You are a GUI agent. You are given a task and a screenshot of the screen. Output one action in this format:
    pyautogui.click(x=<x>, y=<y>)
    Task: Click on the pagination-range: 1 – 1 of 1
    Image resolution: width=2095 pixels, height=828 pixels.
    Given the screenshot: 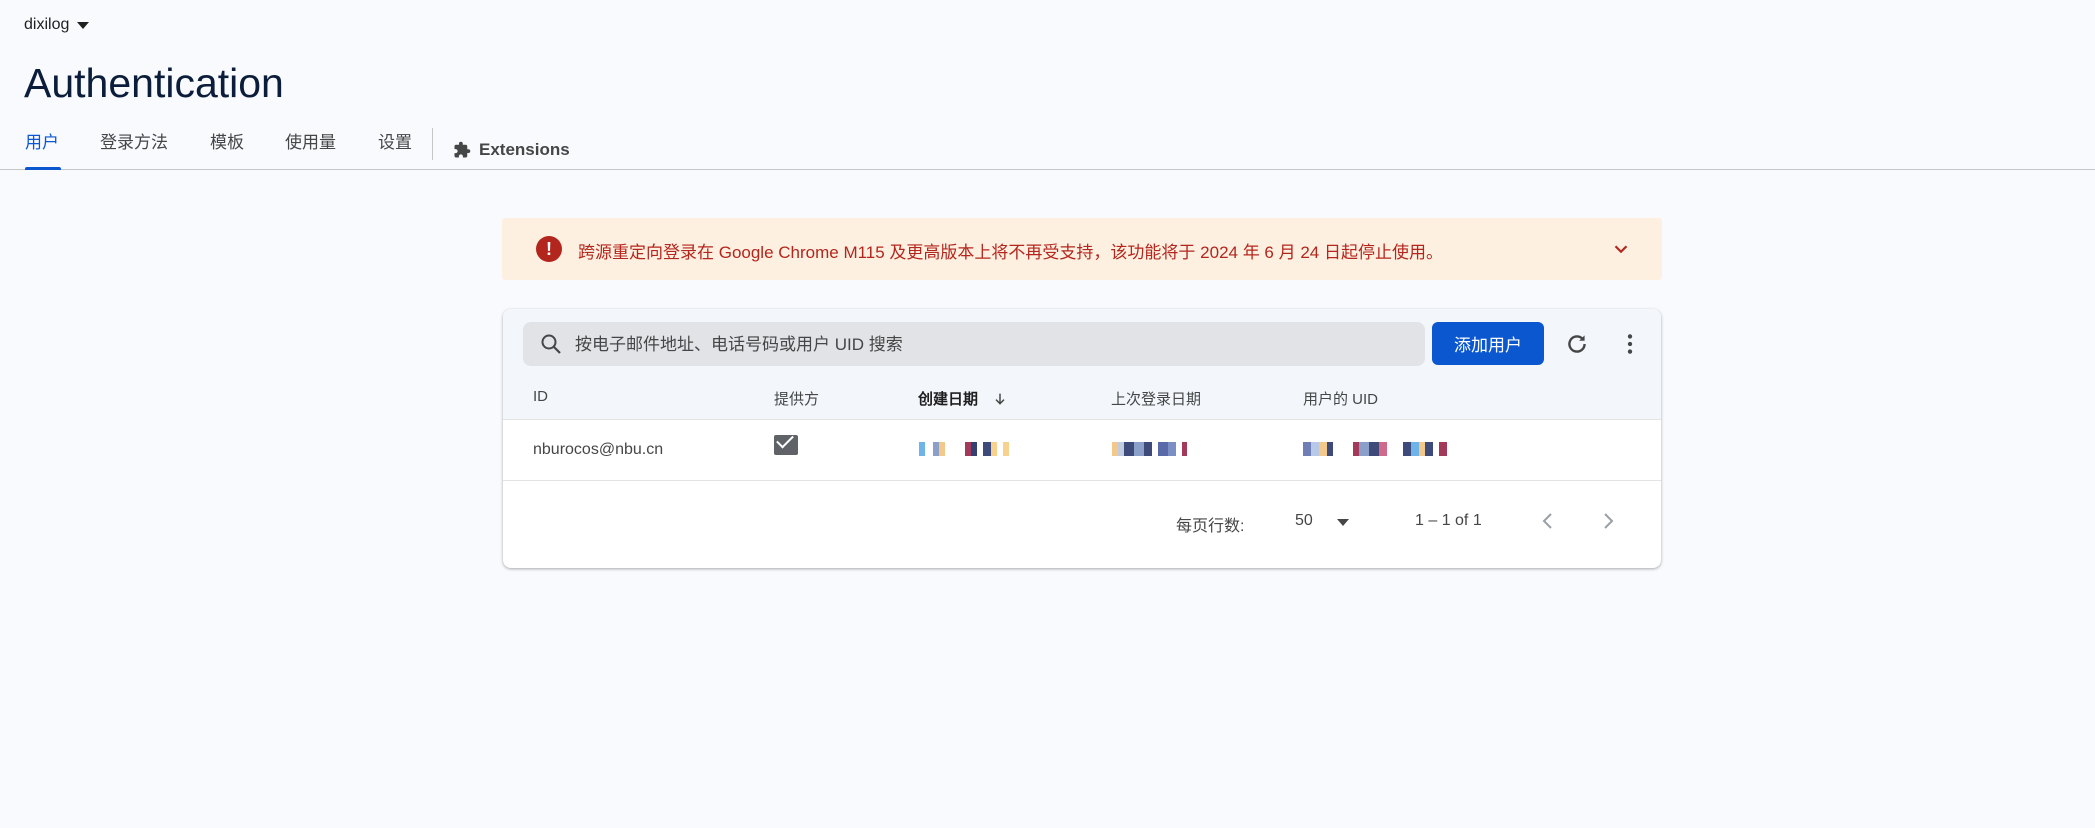 What is the action you would take?
    pyautogui.click(x=1448, y=520)
    